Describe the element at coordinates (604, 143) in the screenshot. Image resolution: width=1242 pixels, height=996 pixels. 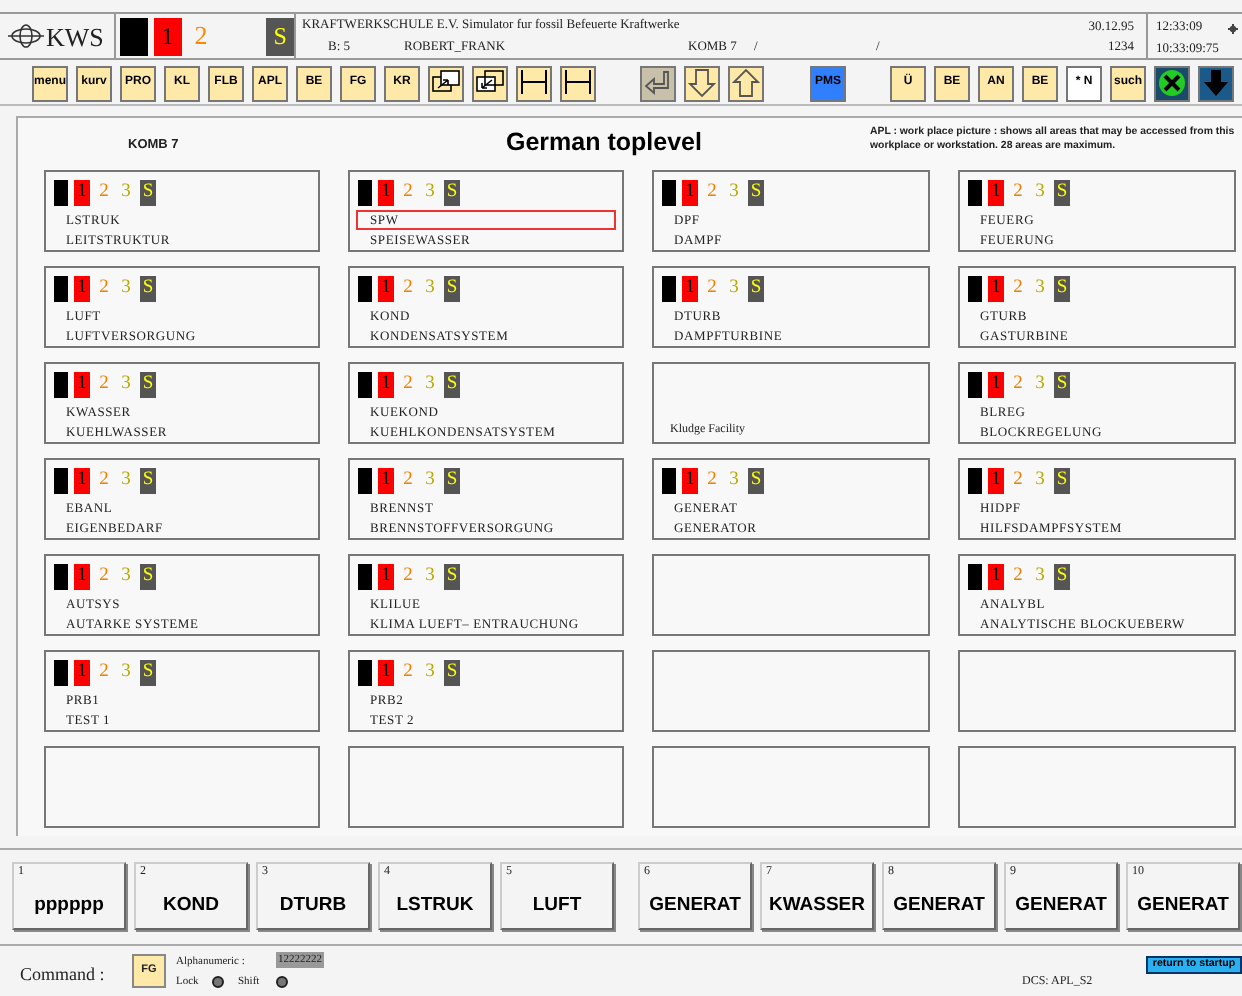
I see `page-title: German toplevel` at that location.